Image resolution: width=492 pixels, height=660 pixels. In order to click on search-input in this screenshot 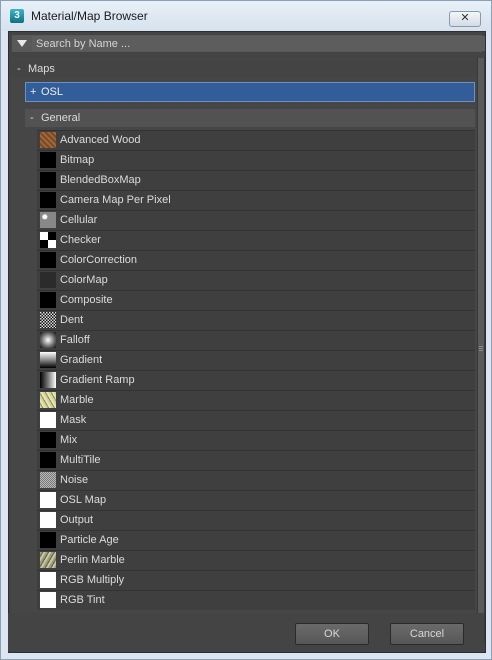, I will do `click(258, 43)`.